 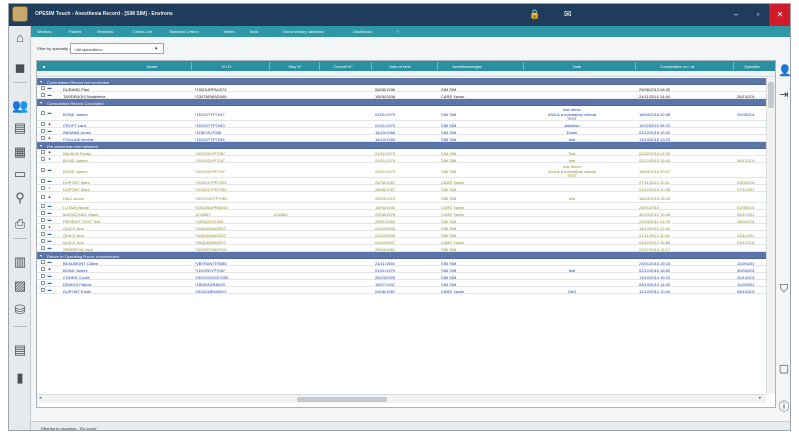 I want to click on vertical-scrollbar, so click(x=770, y=236).